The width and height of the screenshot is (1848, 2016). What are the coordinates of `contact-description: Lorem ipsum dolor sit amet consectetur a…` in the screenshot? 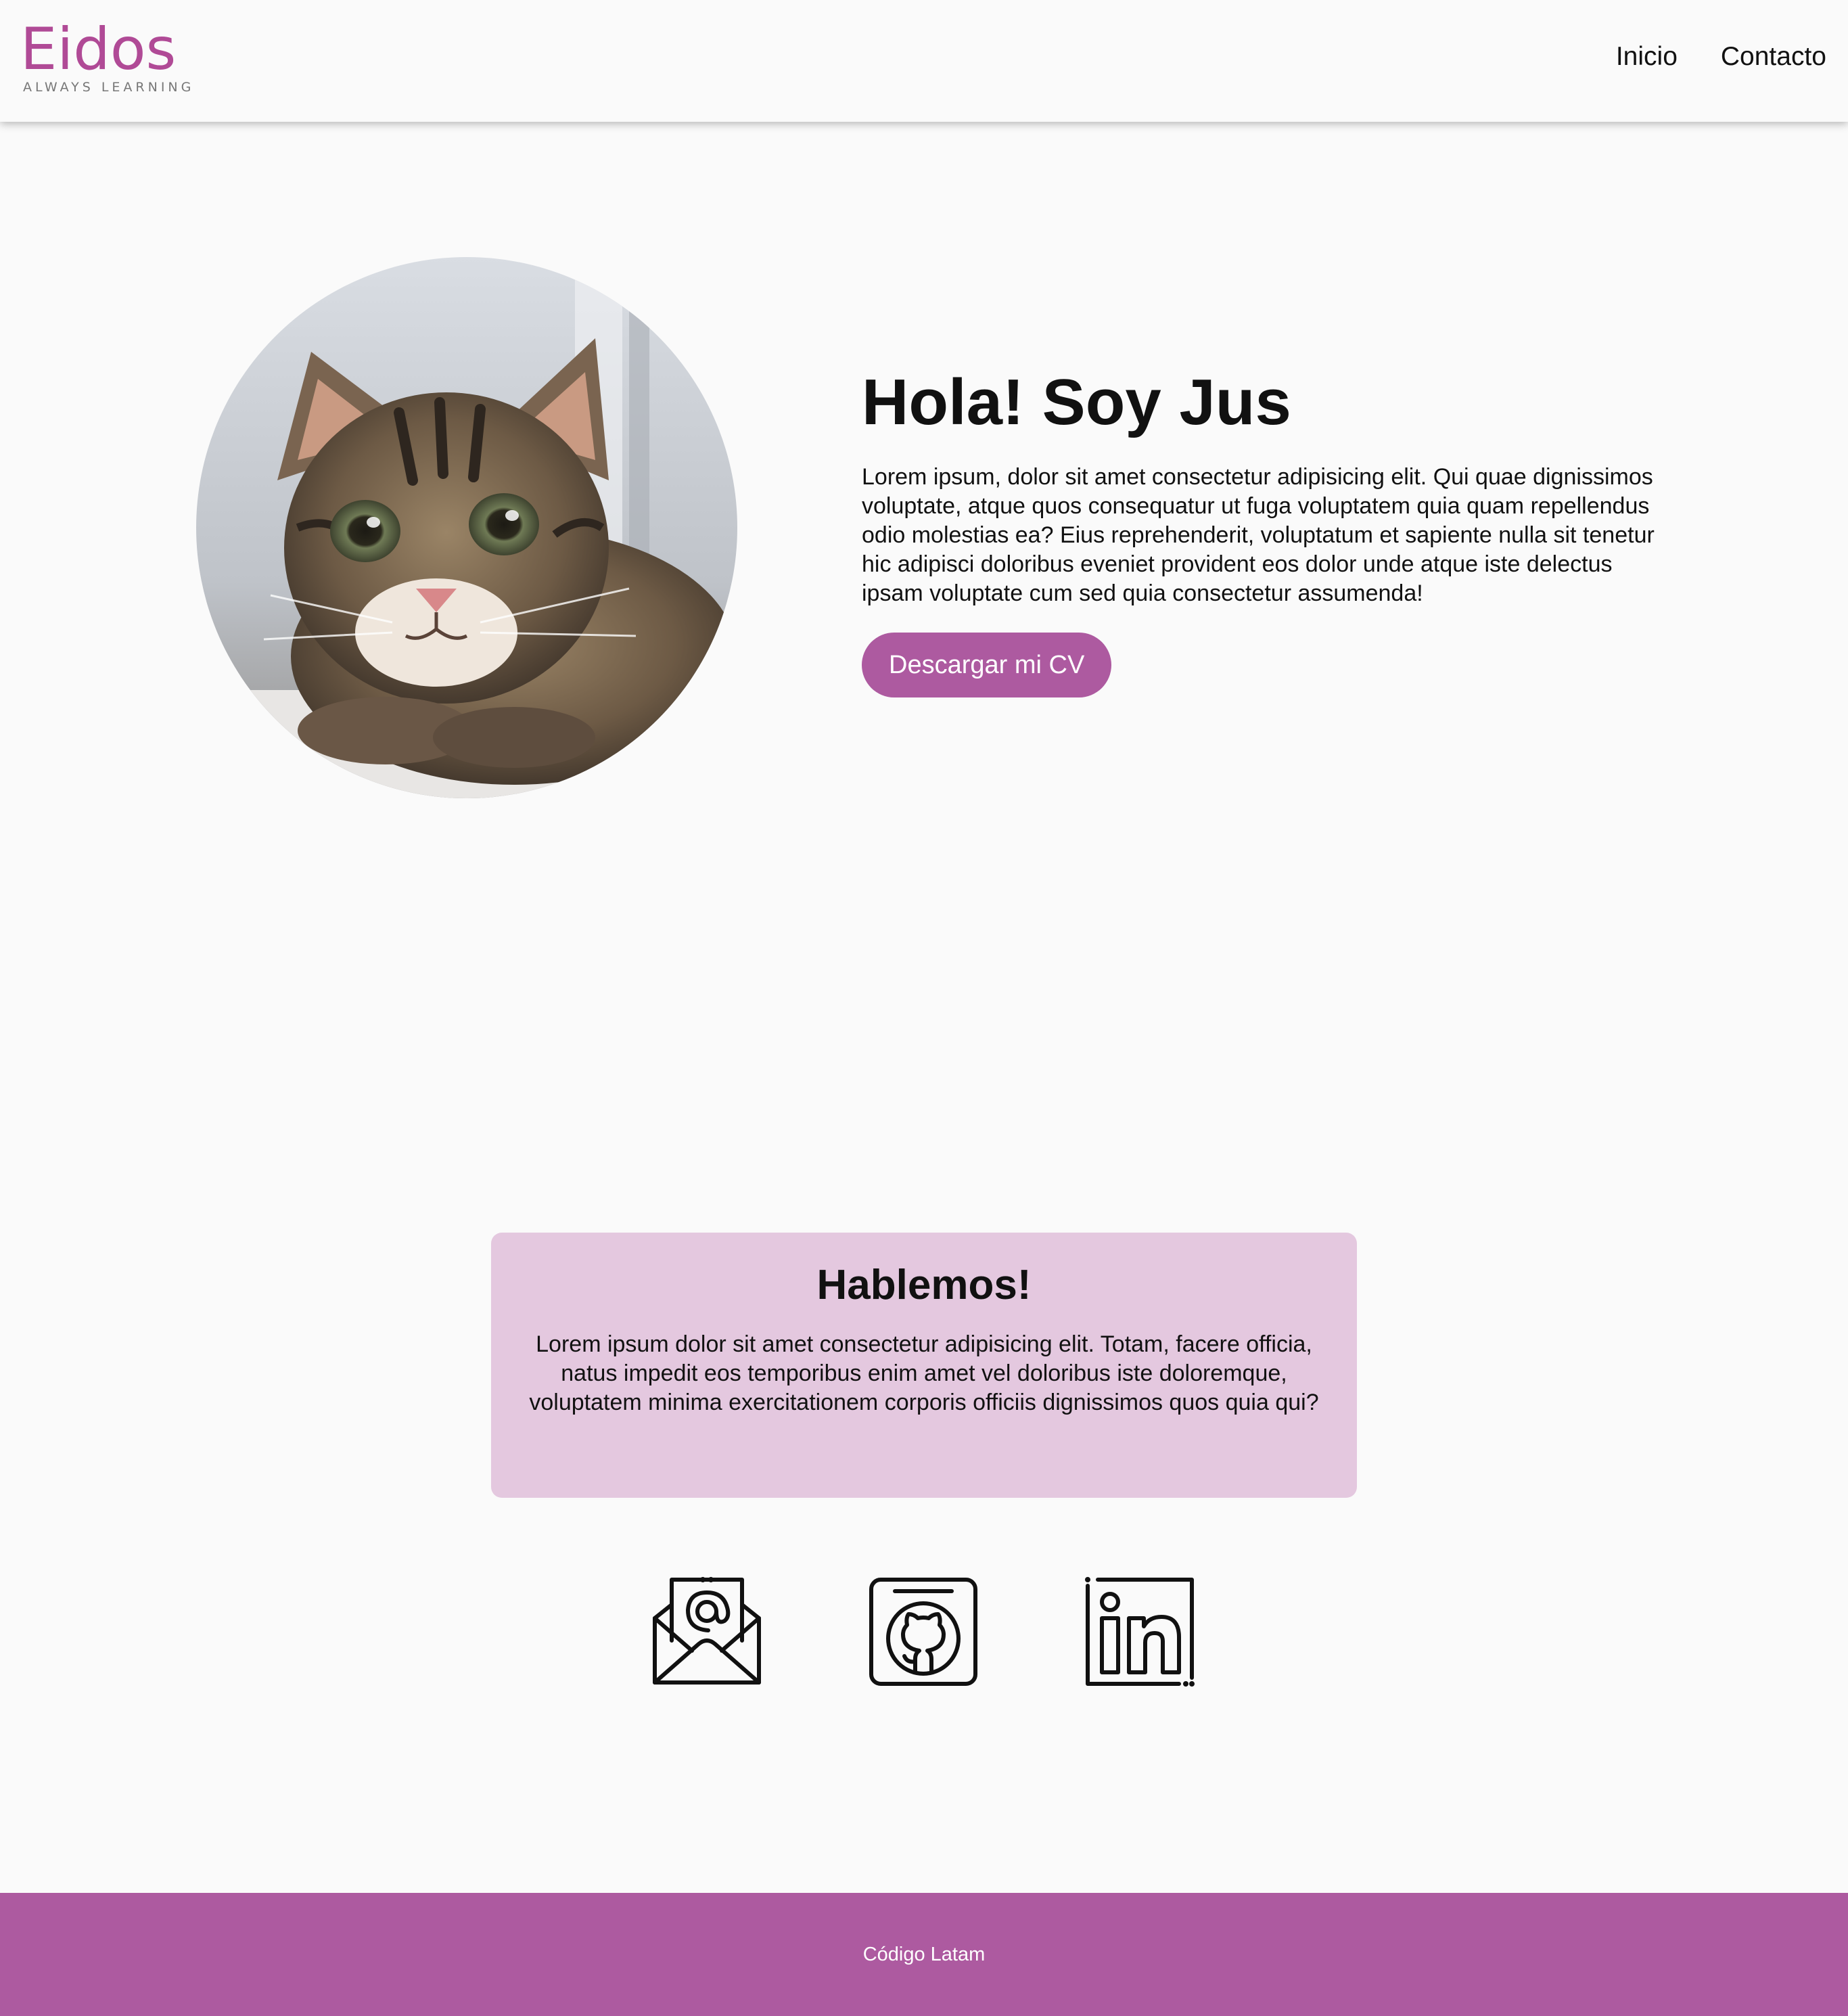 It's located at (924, 1373).